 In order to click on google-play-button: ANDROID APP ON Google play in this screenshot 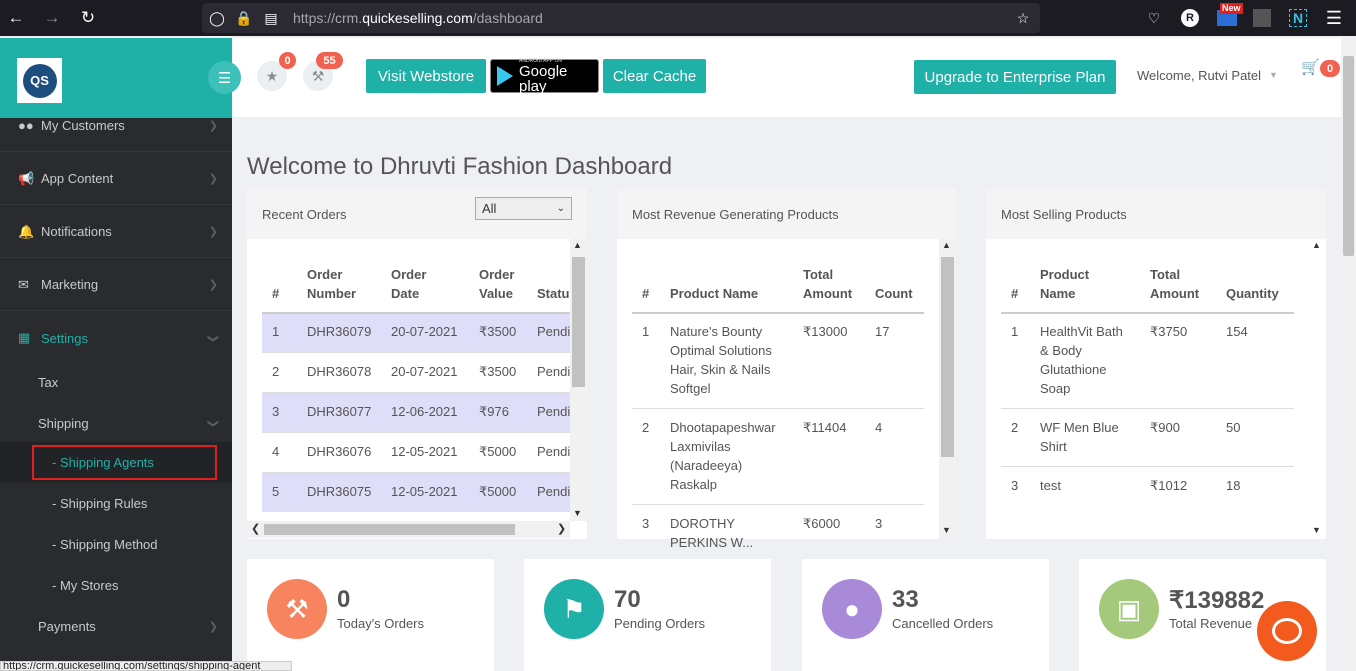, I will do `click(544, 76)`.